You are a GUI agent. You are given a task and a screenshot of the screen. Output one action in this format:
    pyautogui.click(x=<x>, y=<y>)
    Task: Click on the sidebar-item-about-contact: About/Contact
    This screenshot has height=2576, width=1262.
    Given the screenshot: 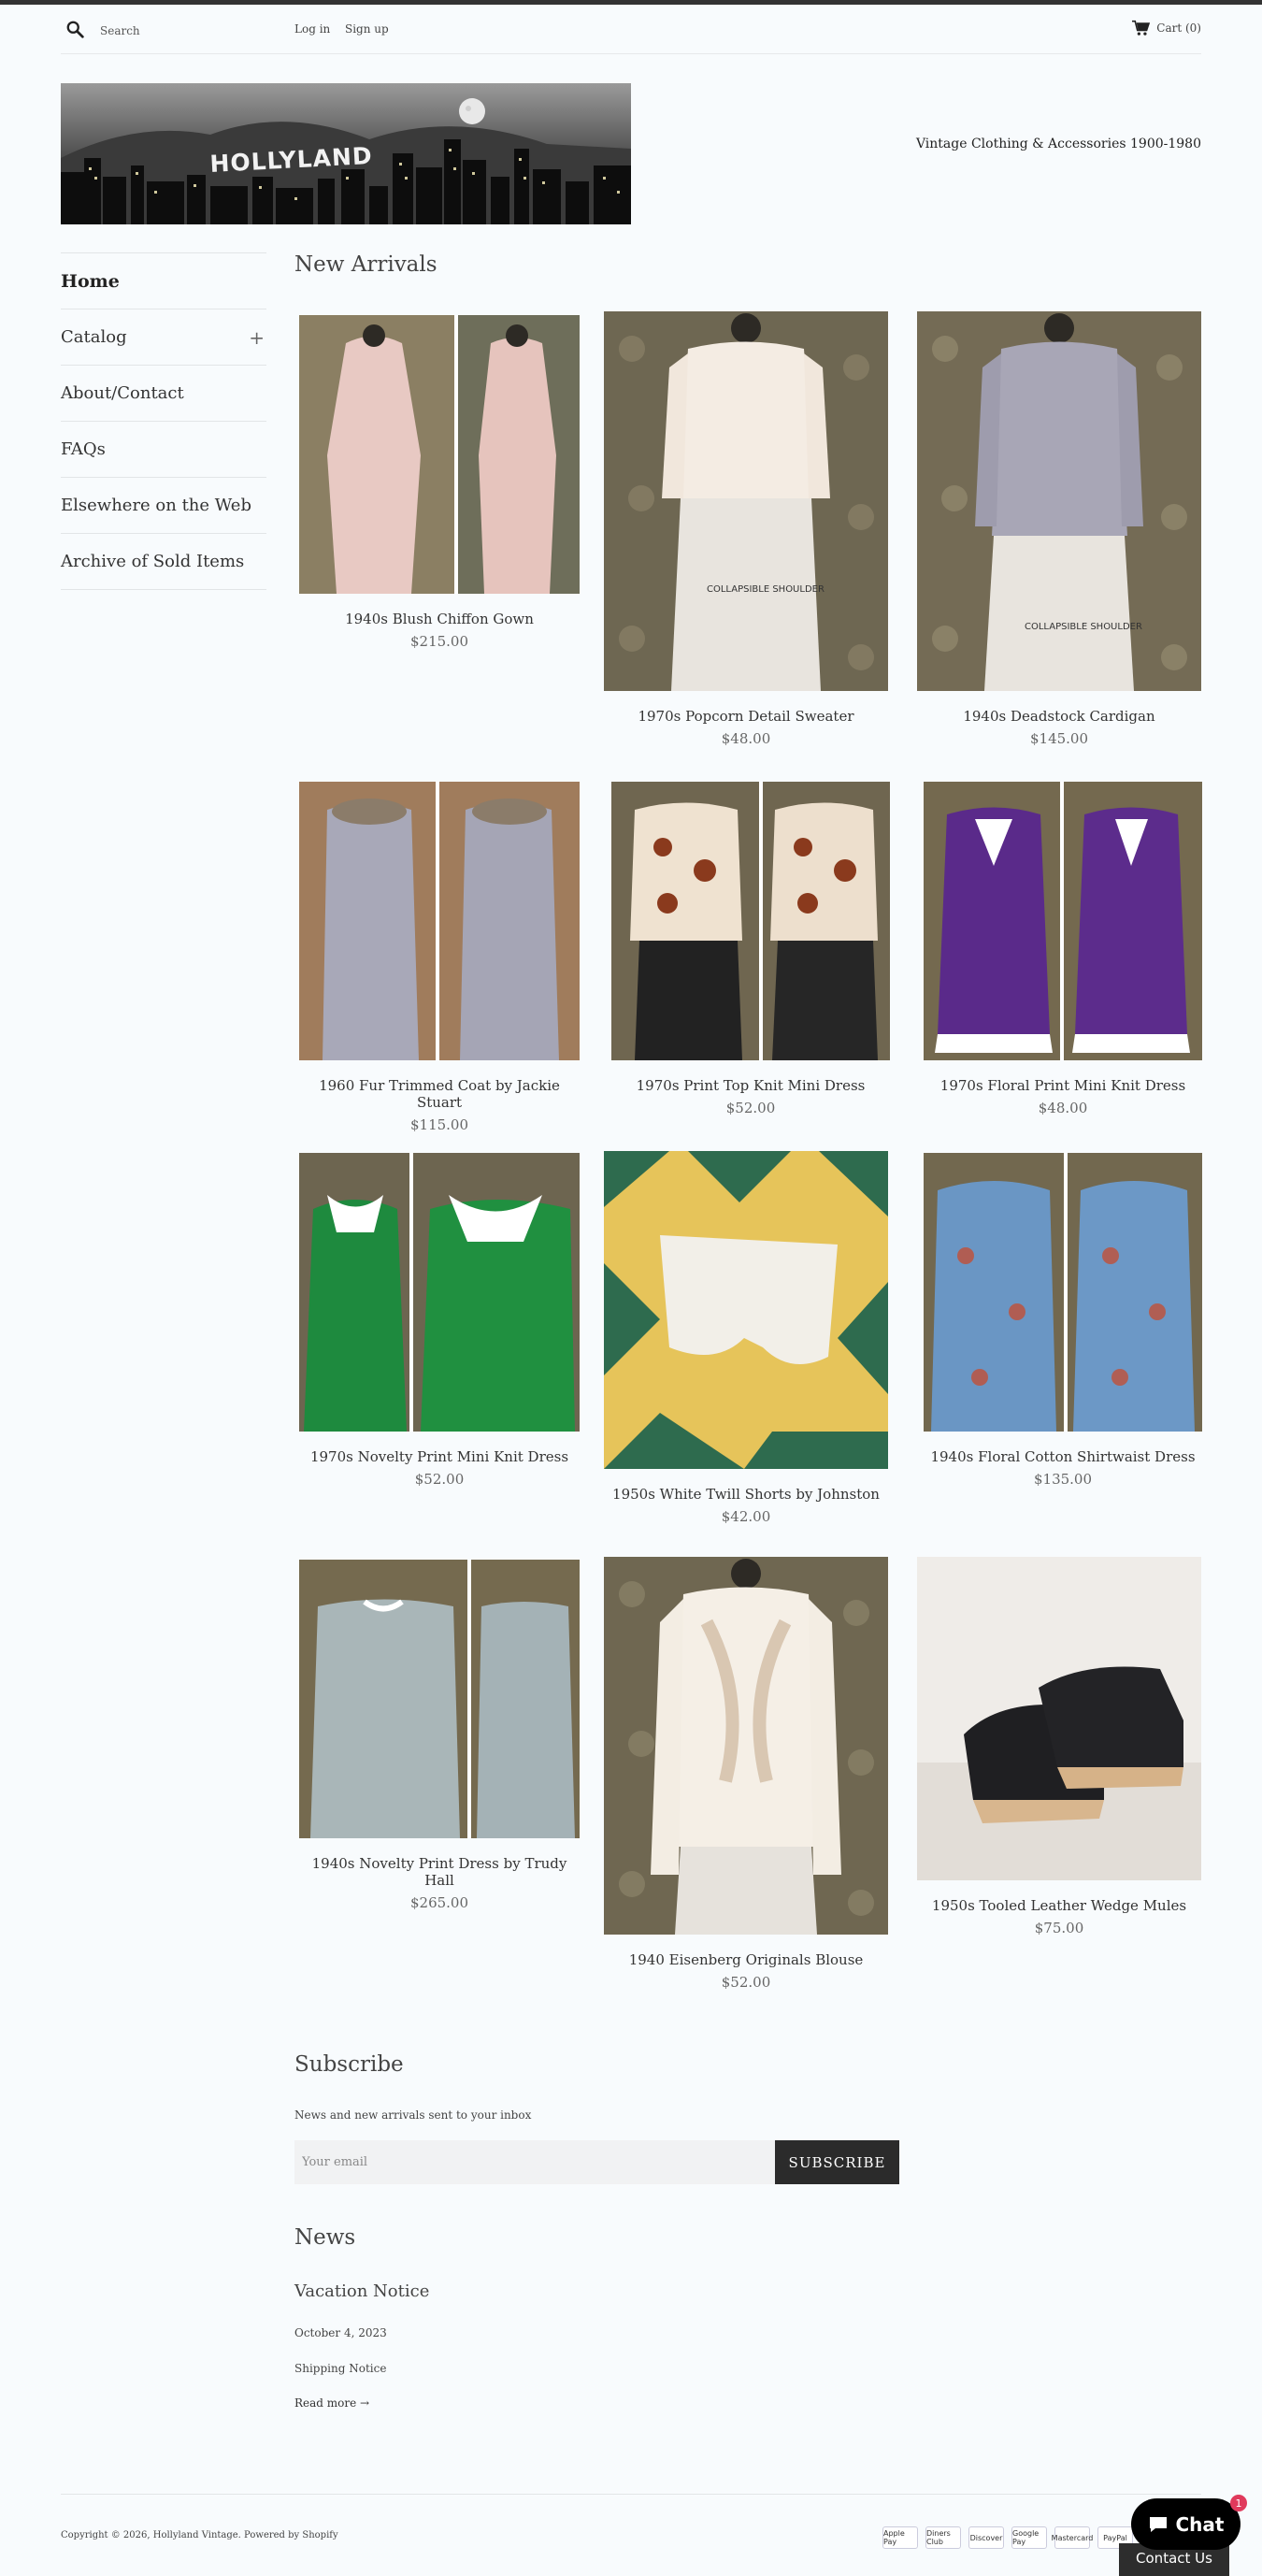 What is the action you would take?
    pyautogui.click(x=163, y=394)
    